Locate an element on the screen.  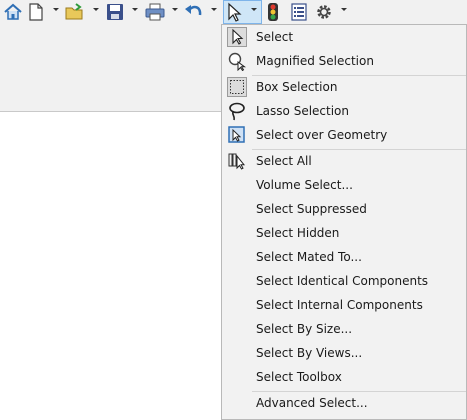
select-button is located at coordinates (234, 12).